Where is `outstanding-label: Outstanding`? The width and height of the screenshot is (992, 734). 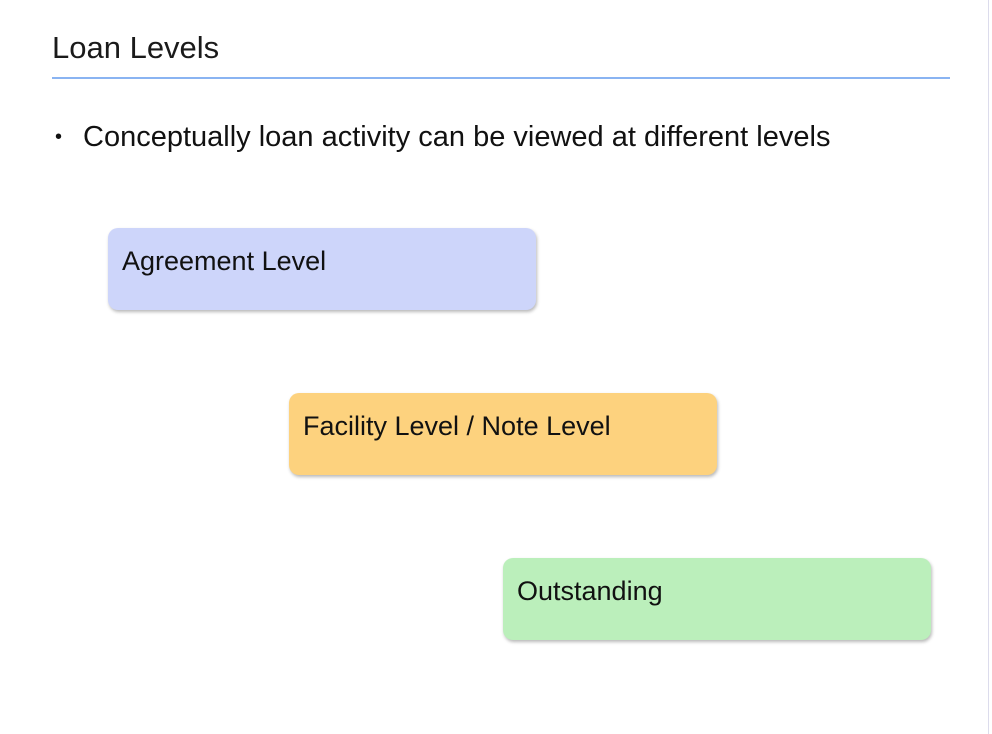 outstanding-label: Outstanding is located at coordinates (590, 591).